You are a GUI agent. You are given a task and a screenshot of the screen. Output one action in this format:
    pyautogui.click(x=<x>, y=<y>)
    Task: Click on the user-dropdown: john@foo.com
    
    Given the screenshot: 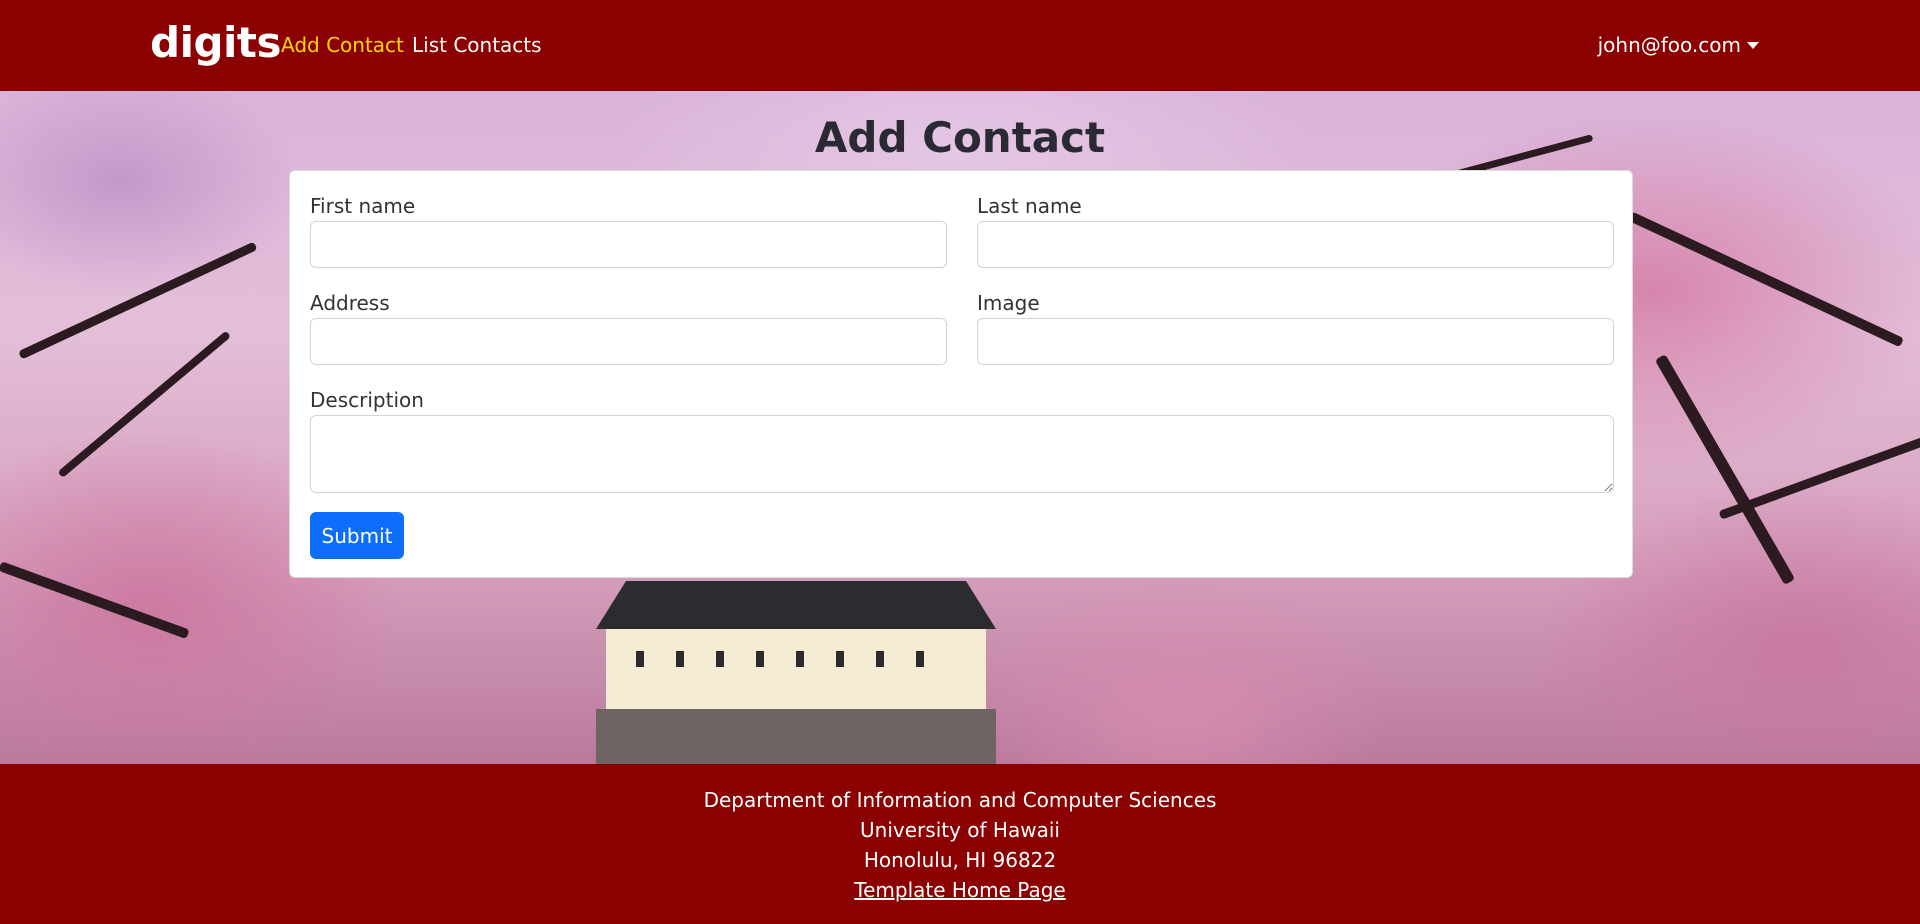 What is the action you would take?
    pyautogui.click(x=1678, y=45)
    